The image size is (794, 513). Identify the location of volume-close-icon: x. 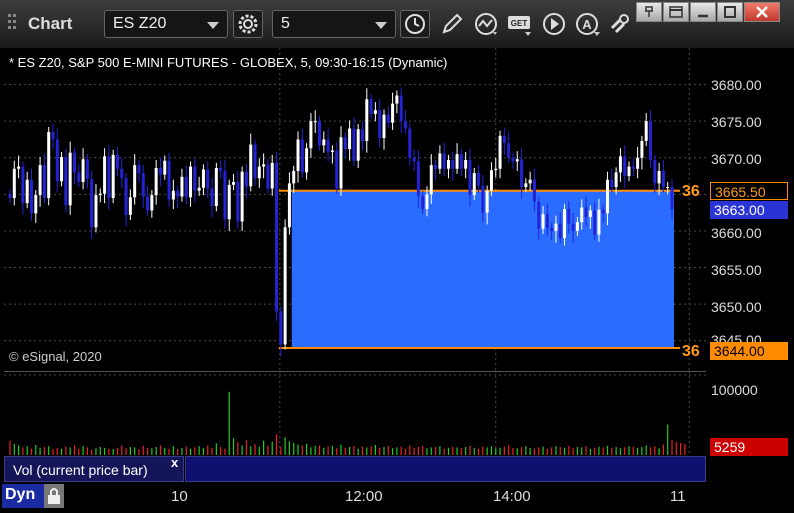
(174, 462).